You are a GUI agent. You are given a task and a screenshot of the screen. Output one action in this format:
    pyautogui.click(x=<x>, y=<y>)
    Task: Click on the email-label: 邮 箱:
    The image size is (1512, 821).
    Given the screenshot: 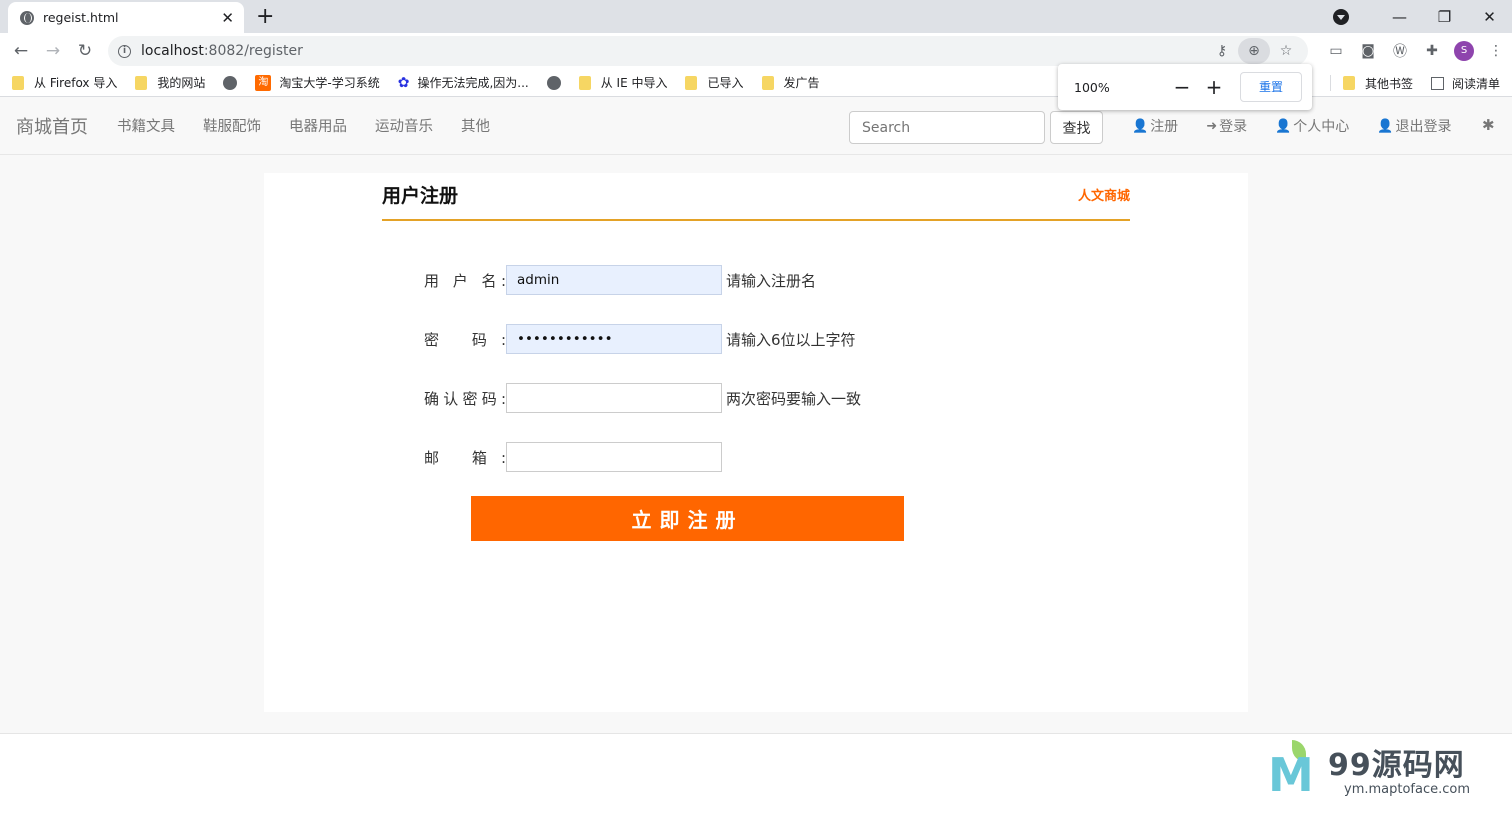 What is the action you would take?
    pyautogui.click(x=465, y=457)
    